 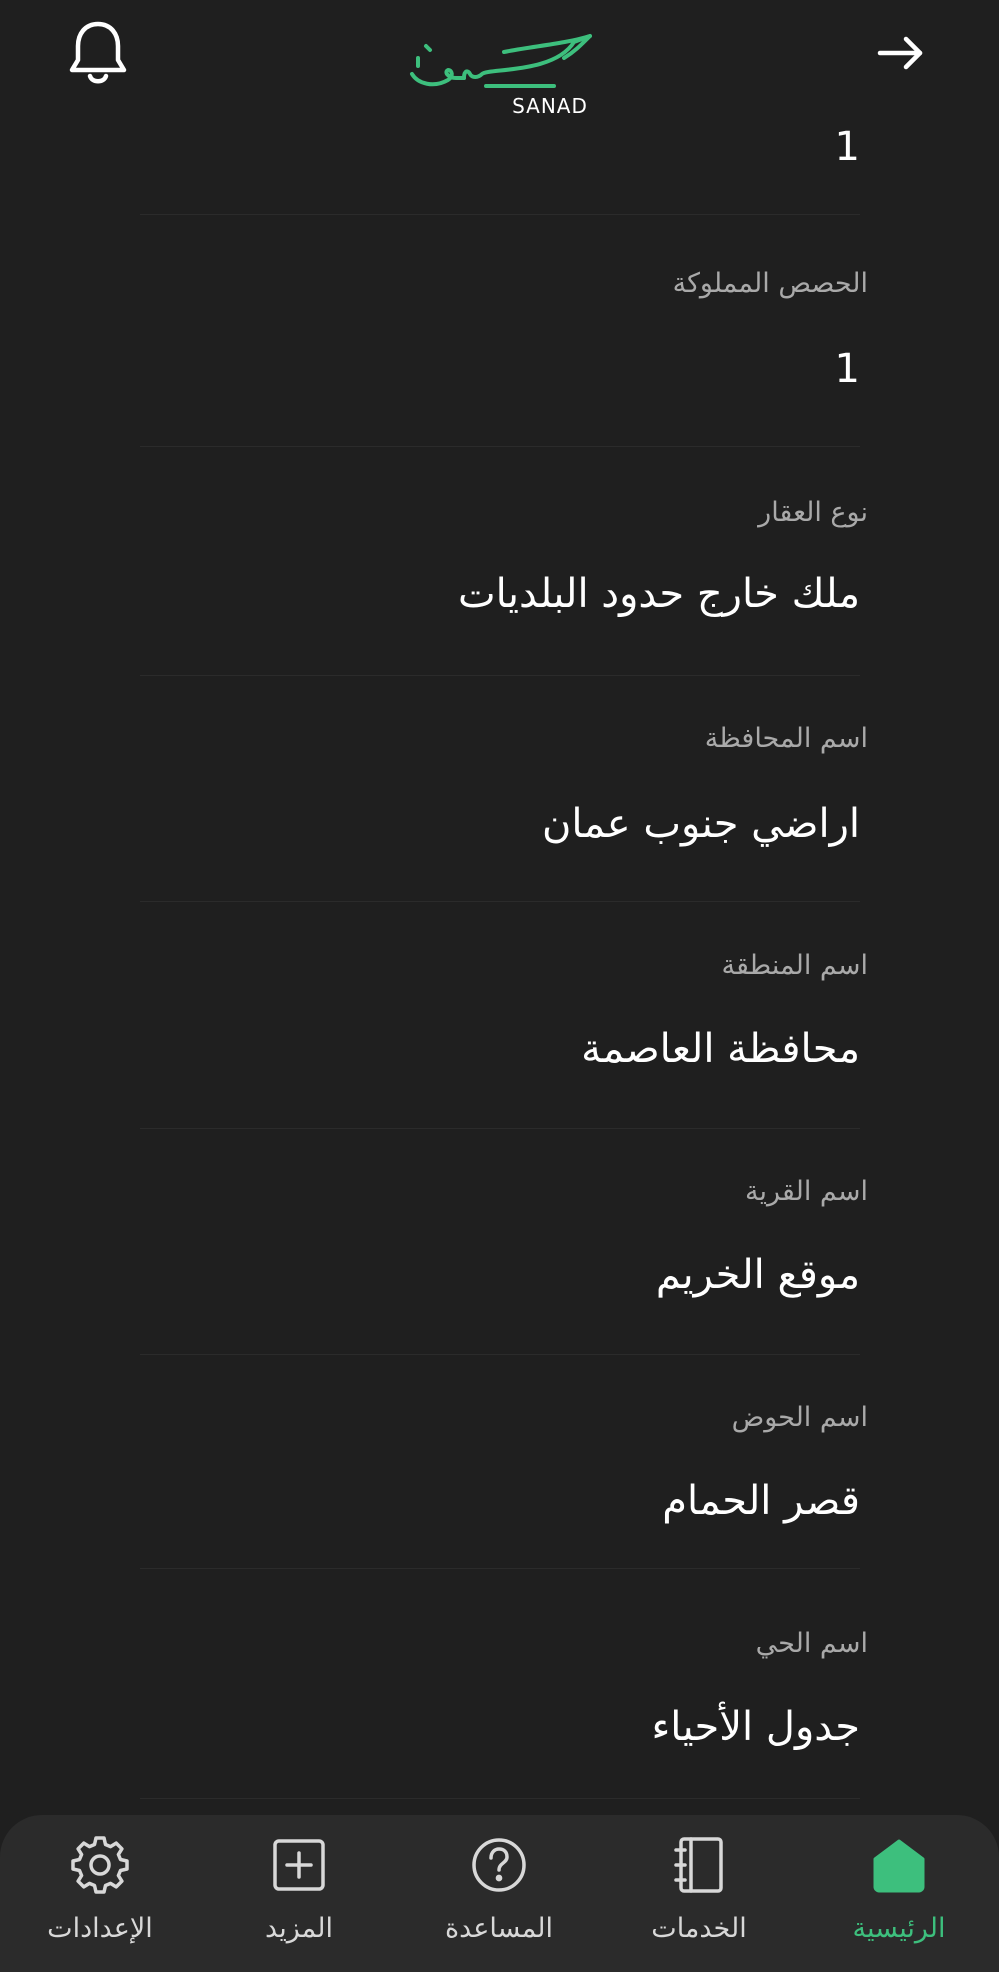 What do you see at coordinates (299, 1928) in the screenshot?
I see `nav-label: المزيد` at bounding box center [299, 1928].